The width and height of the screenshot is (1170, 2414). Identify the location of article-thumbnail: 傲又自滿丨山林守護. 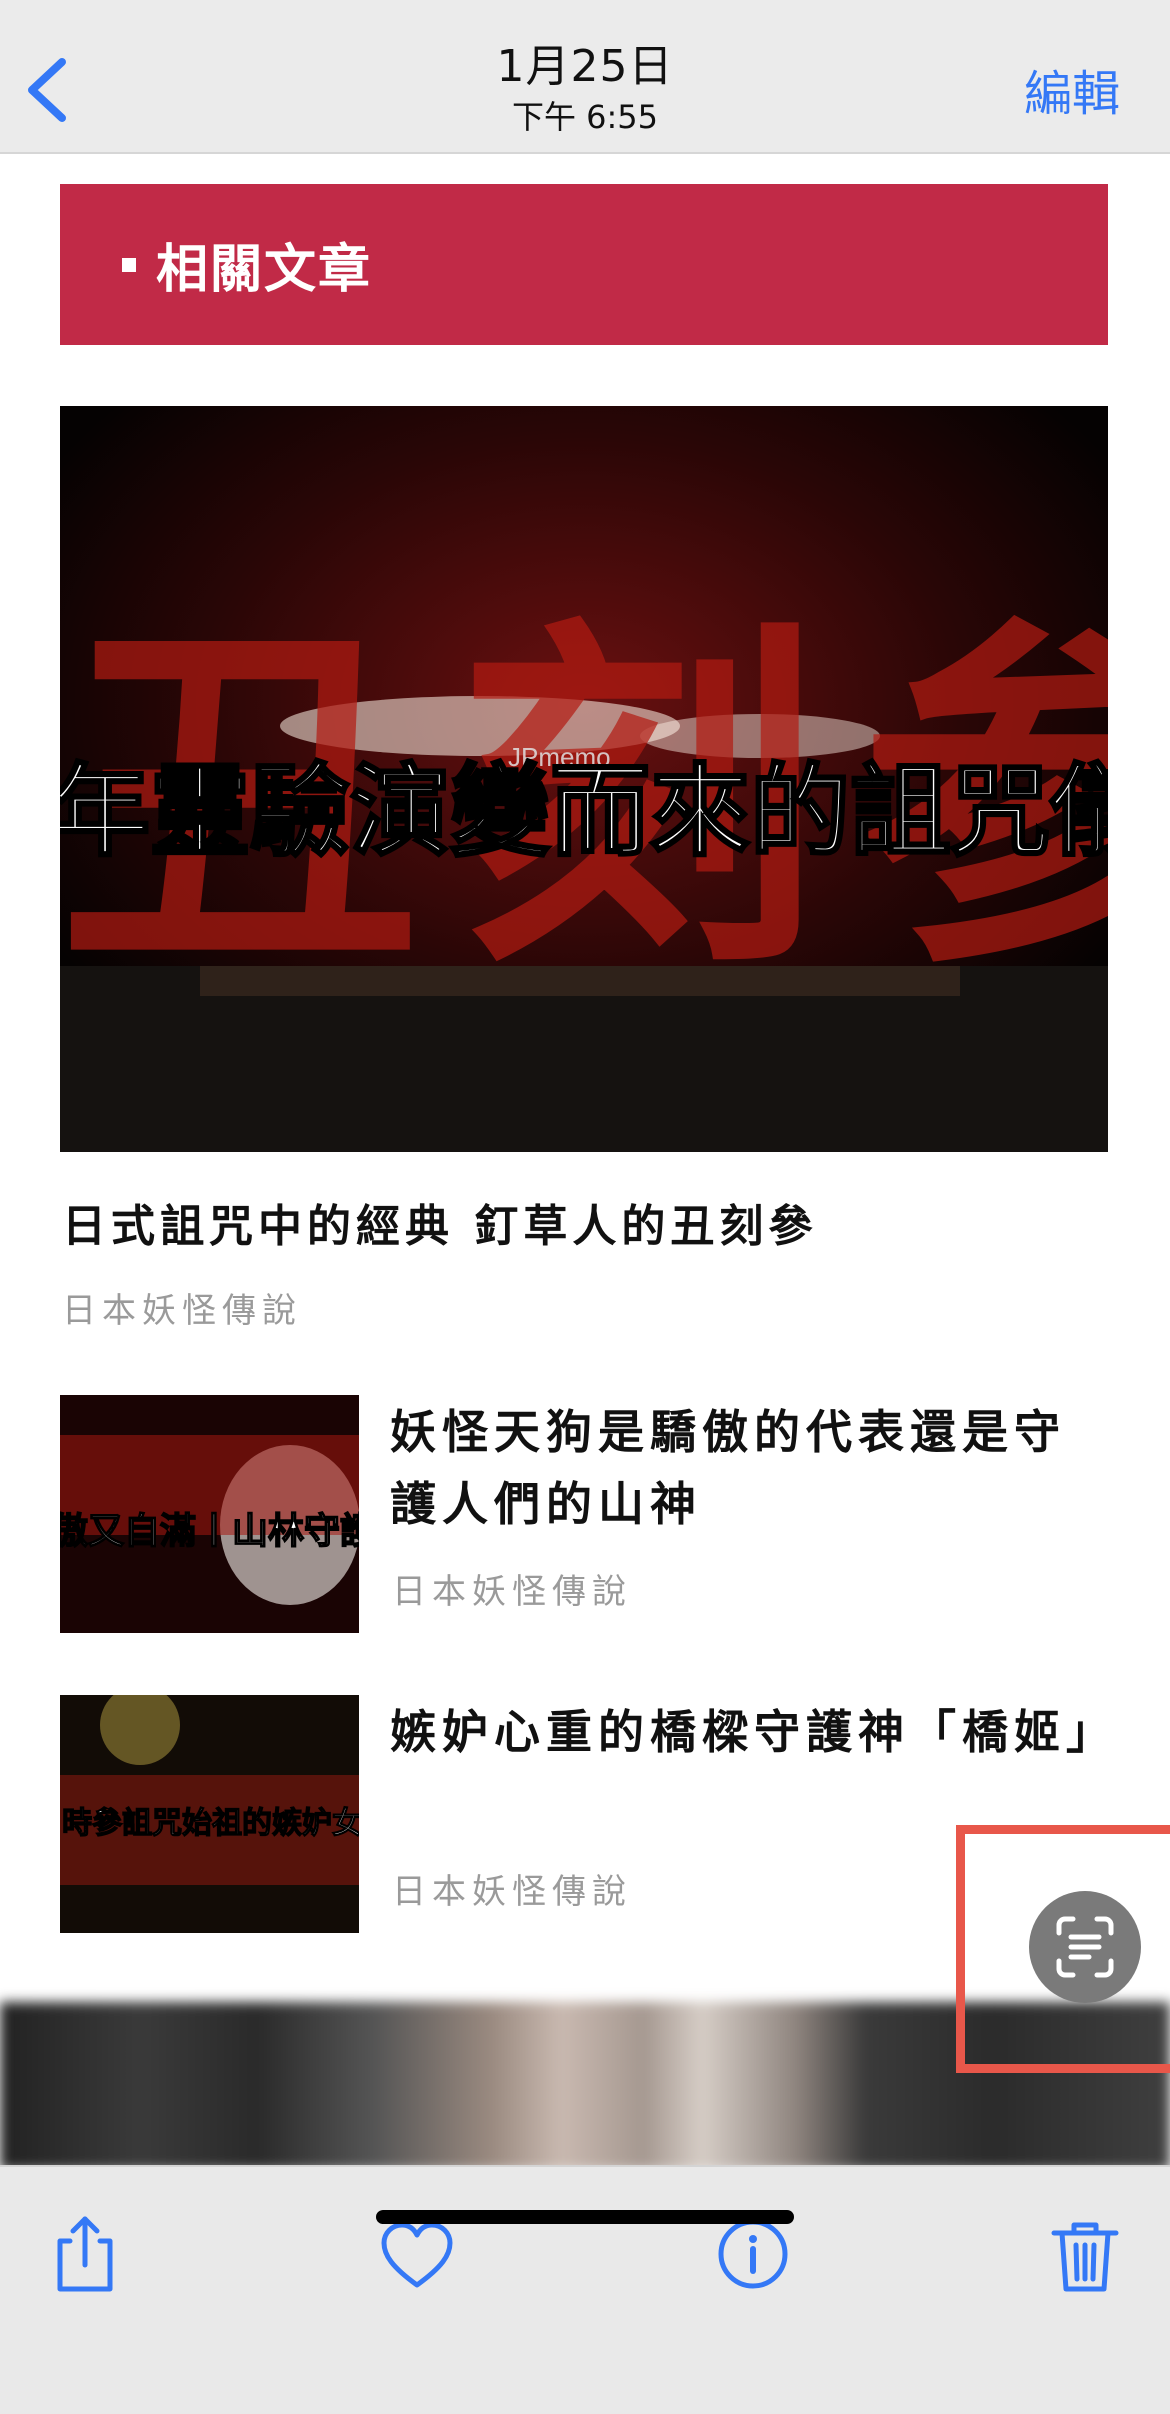
(209, 1514).